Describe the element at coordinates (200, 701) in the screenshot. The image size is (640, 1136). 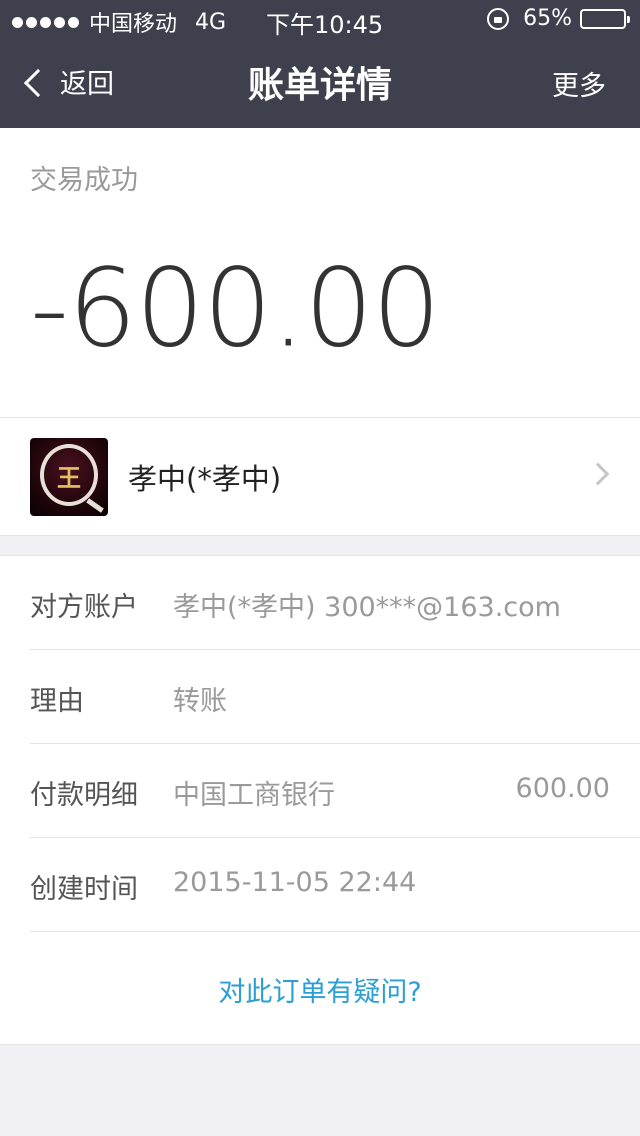
I see `detail-value: 转账` at that location.